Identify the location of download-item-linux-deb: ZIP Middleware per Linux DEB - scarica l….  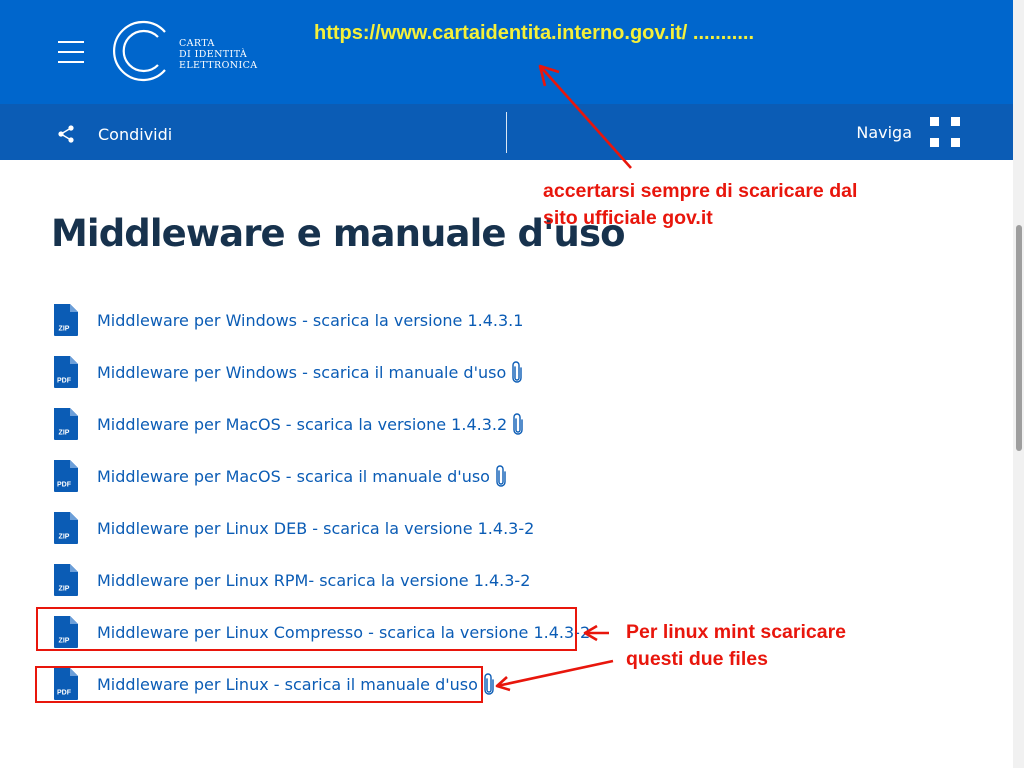
(293, 528).